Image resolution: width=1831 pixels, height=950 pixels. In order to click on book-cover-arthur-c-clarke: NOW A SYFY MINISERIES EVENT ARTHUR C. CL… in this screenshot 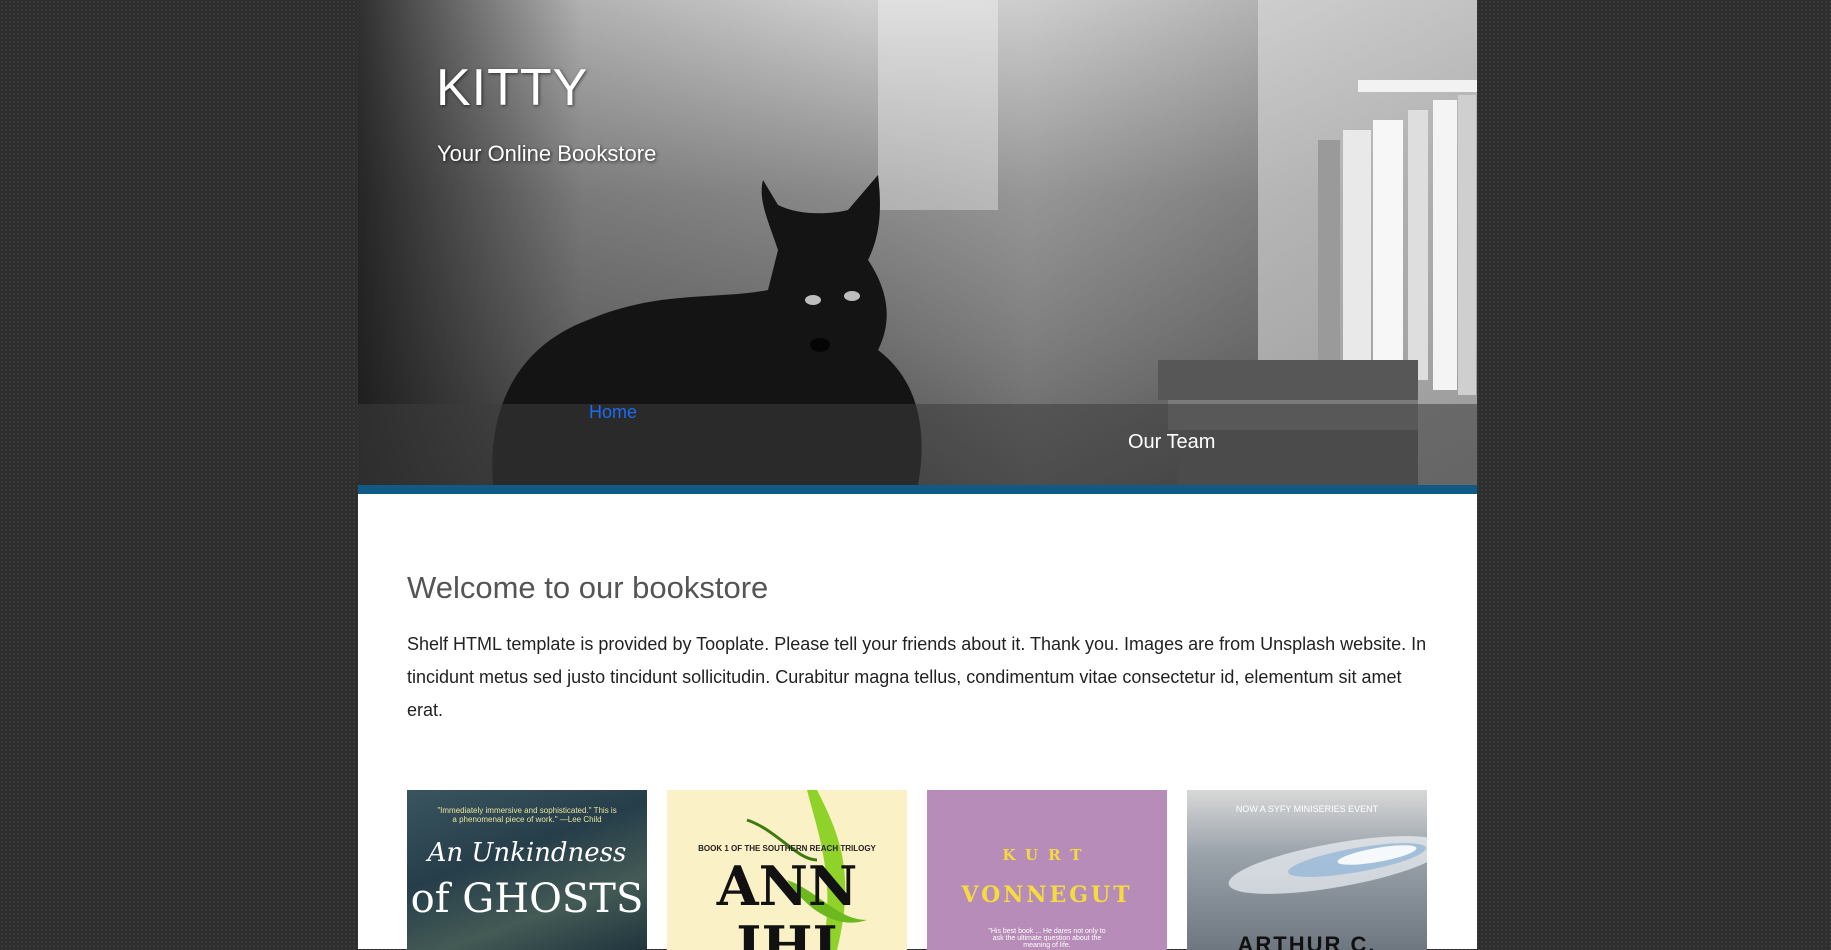, I will do `click(1307, 870)`.